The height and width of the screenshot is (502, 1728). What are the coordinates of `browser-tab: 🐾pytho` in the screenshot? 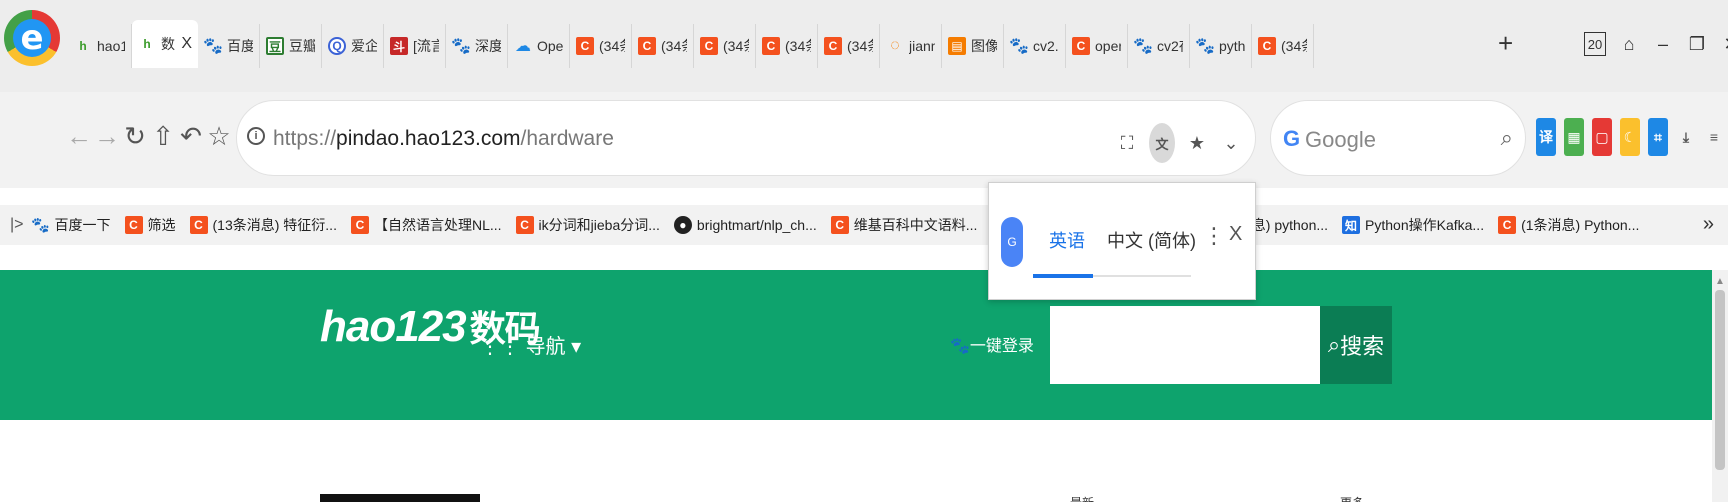 It's located at (1221, 46).